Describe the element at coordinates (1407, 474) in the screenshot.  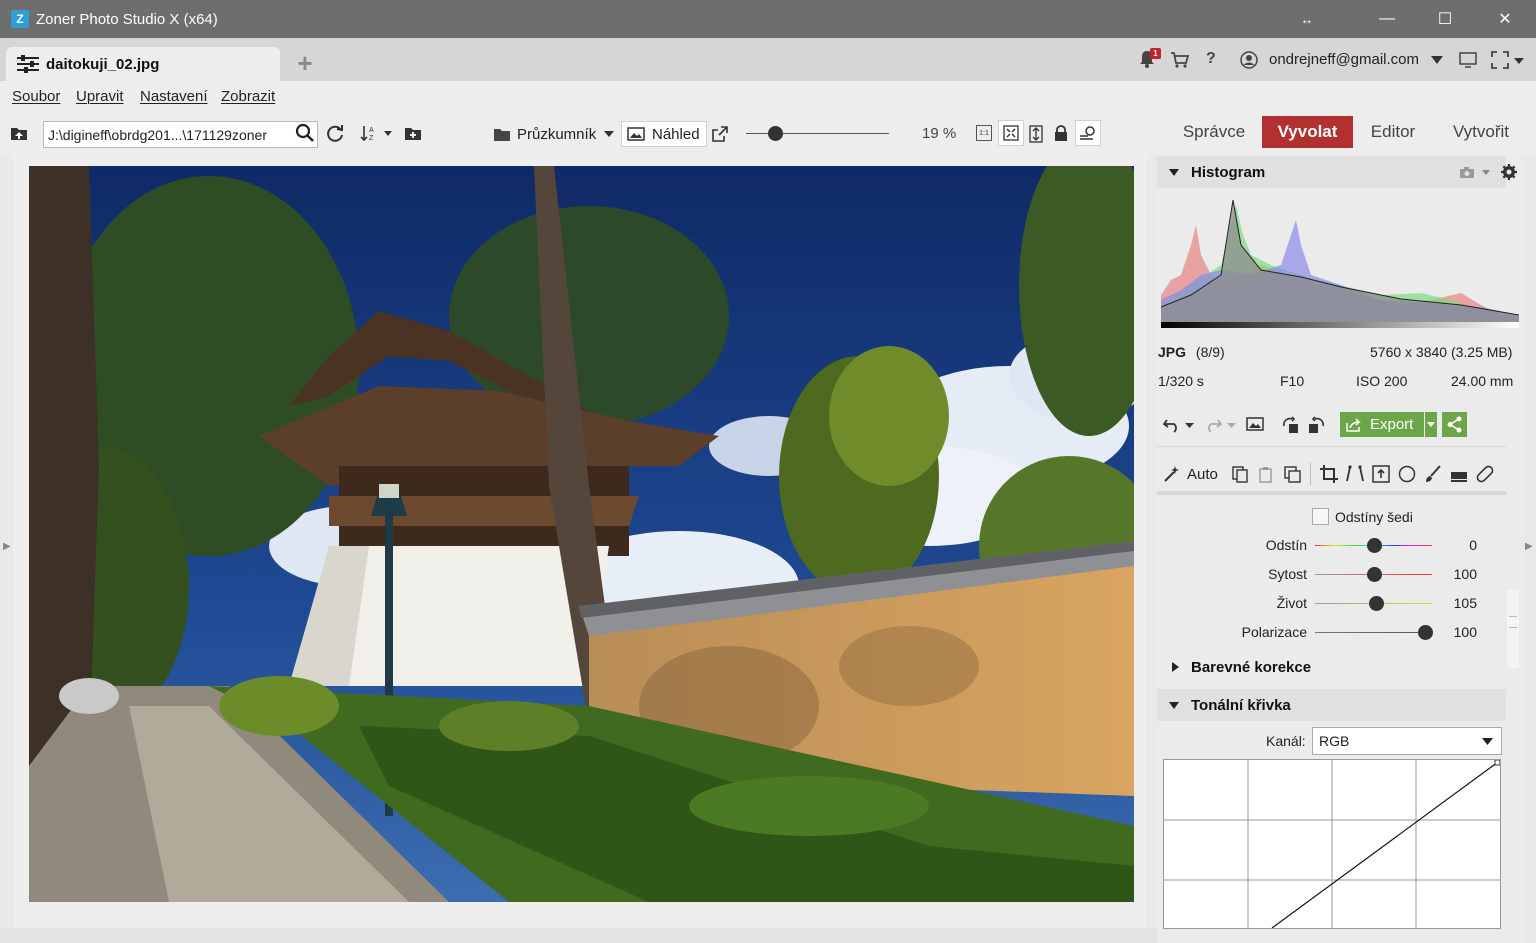
I see `radial-filter-icon` at that location.